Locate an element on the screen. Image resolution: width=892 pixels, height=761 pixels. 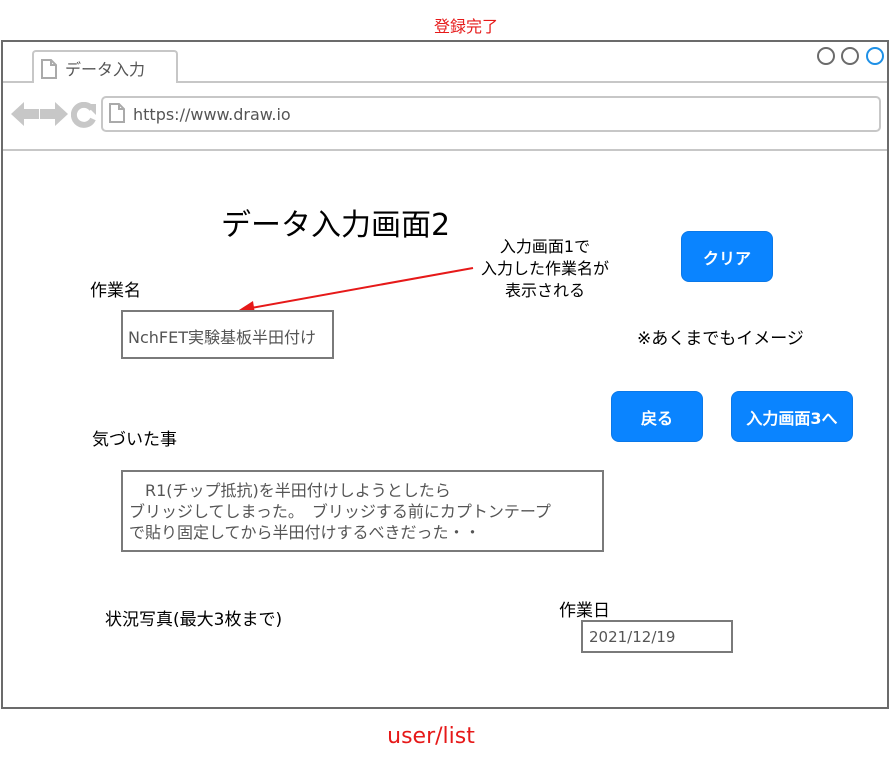
back-button: 戻る is located at coordinates (657, 416).